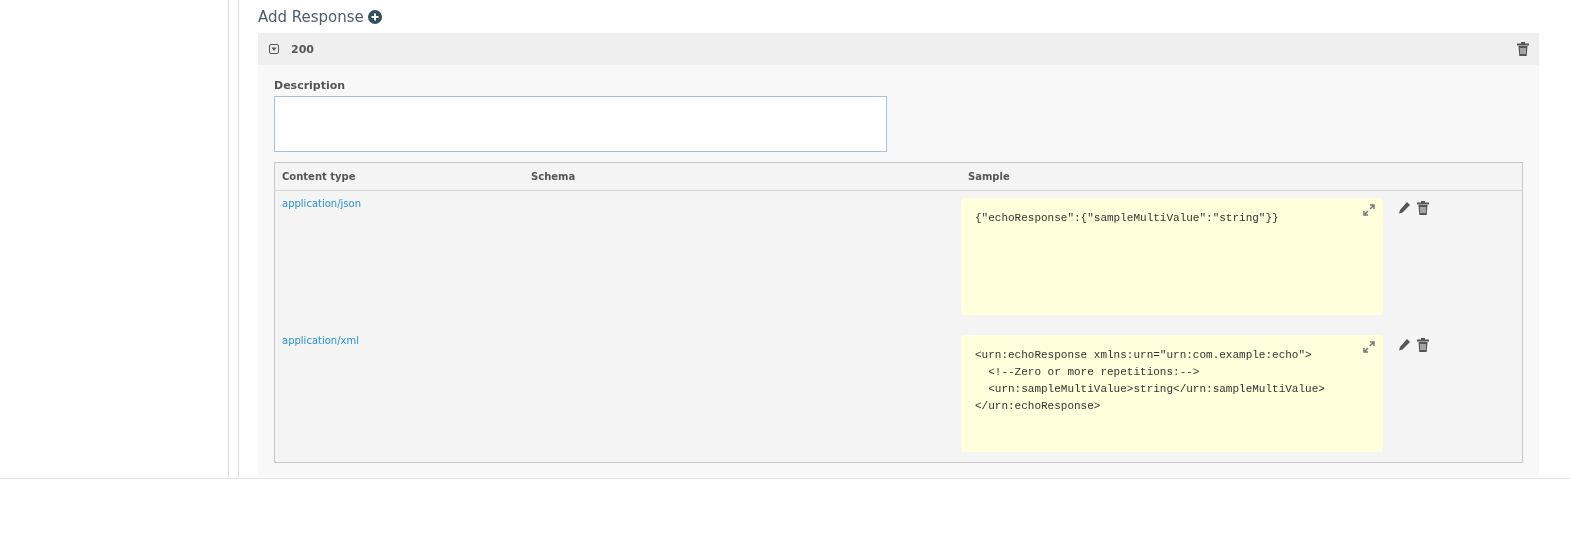 The image size is (1570, 558). I want to click on add-icon, so click(374, 17).